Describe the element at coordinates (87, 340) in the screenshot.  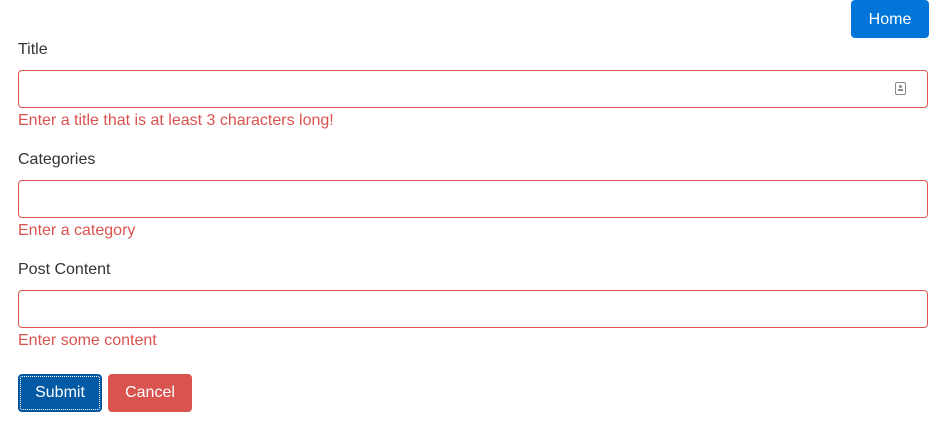
I see `content-error: Enter some content` at that location.